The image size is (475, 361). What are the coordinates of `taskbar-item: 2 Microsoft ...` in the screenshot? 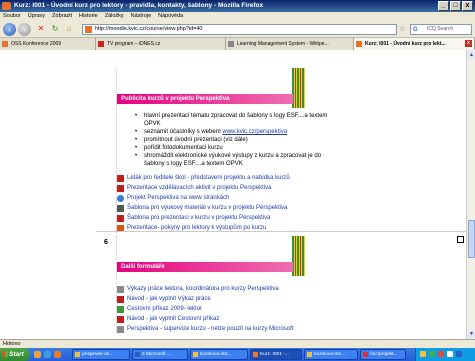 It's located at (160, 354).